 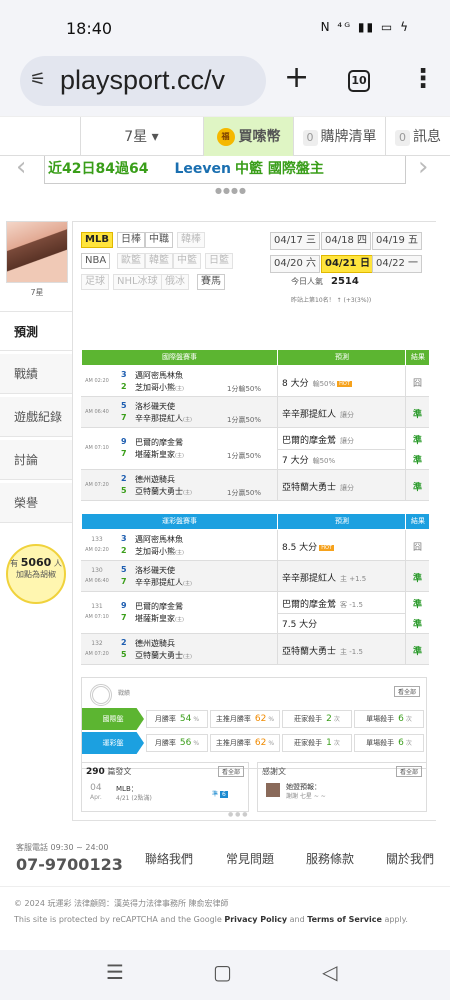 What do you see at coordinates (225, 170) in the screenshot?
I see `promo-banner: 近42日84過64 Leeven 中籃 國際盤主` at bounding box center [225, 170].